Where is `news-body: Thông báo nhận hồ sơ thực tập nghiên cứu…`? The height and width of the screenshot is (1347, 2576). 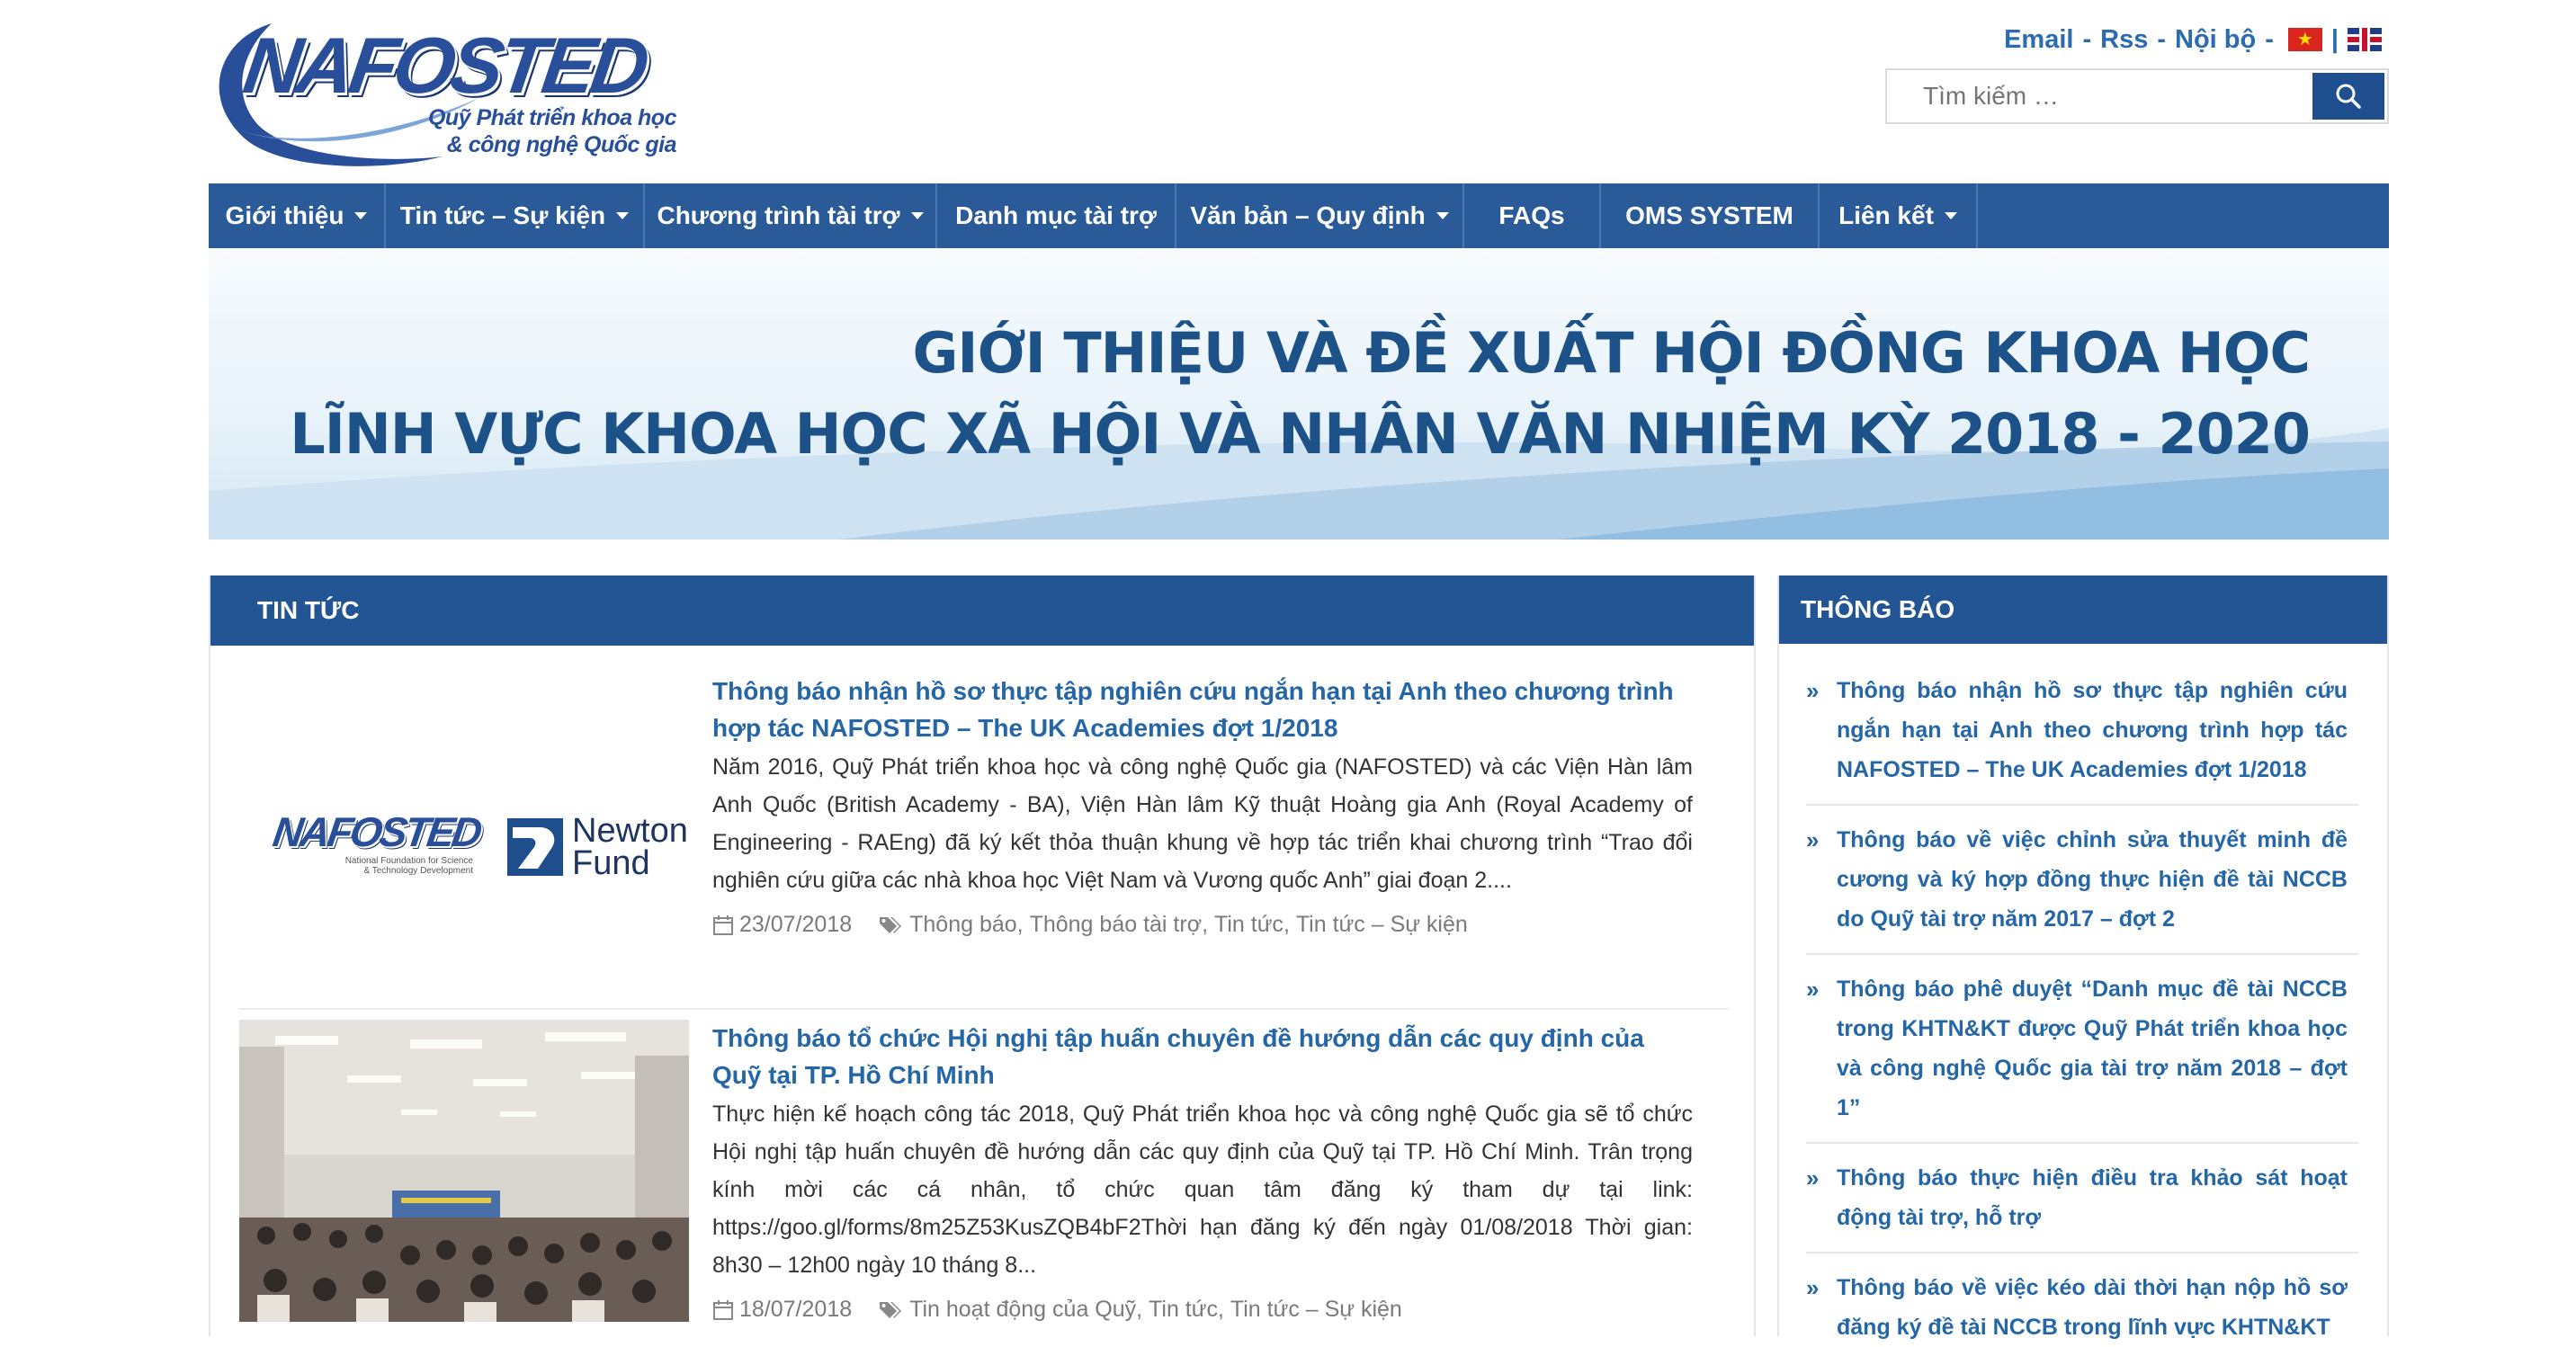 news-body: Thông báo nhận hồ sơ thực tập nghiên cứu… is located at coordinates (1202, 805).